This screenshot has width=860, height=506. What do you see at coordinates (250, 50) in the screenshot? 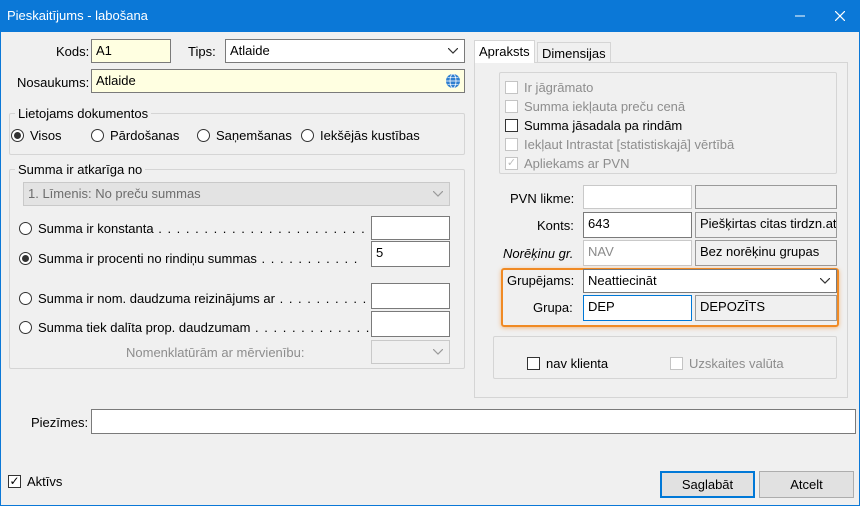
I see `tips-value: Atlaide` at bounding box center [250, 50].